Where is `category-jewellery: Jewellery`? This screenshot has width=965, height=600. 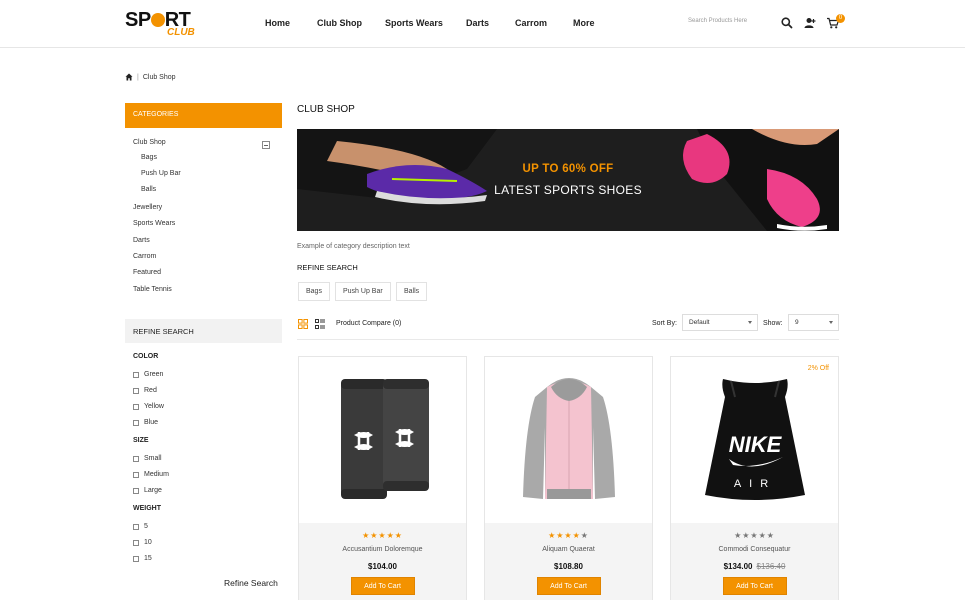
category-jewellery: Jewellery is located at coordinates (147, 207).